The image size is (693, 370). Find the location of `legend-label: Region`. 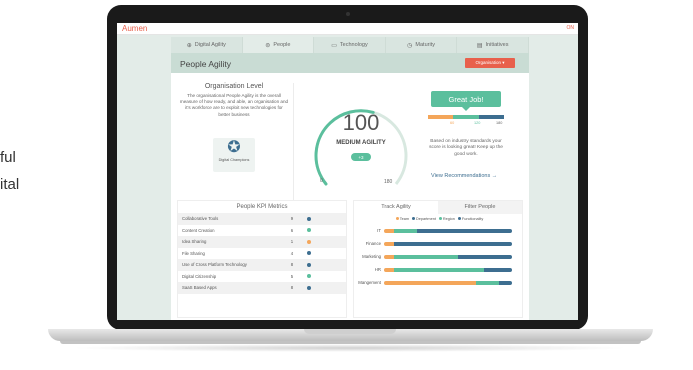

legend-label: Region is located at coordinates (448, 219).